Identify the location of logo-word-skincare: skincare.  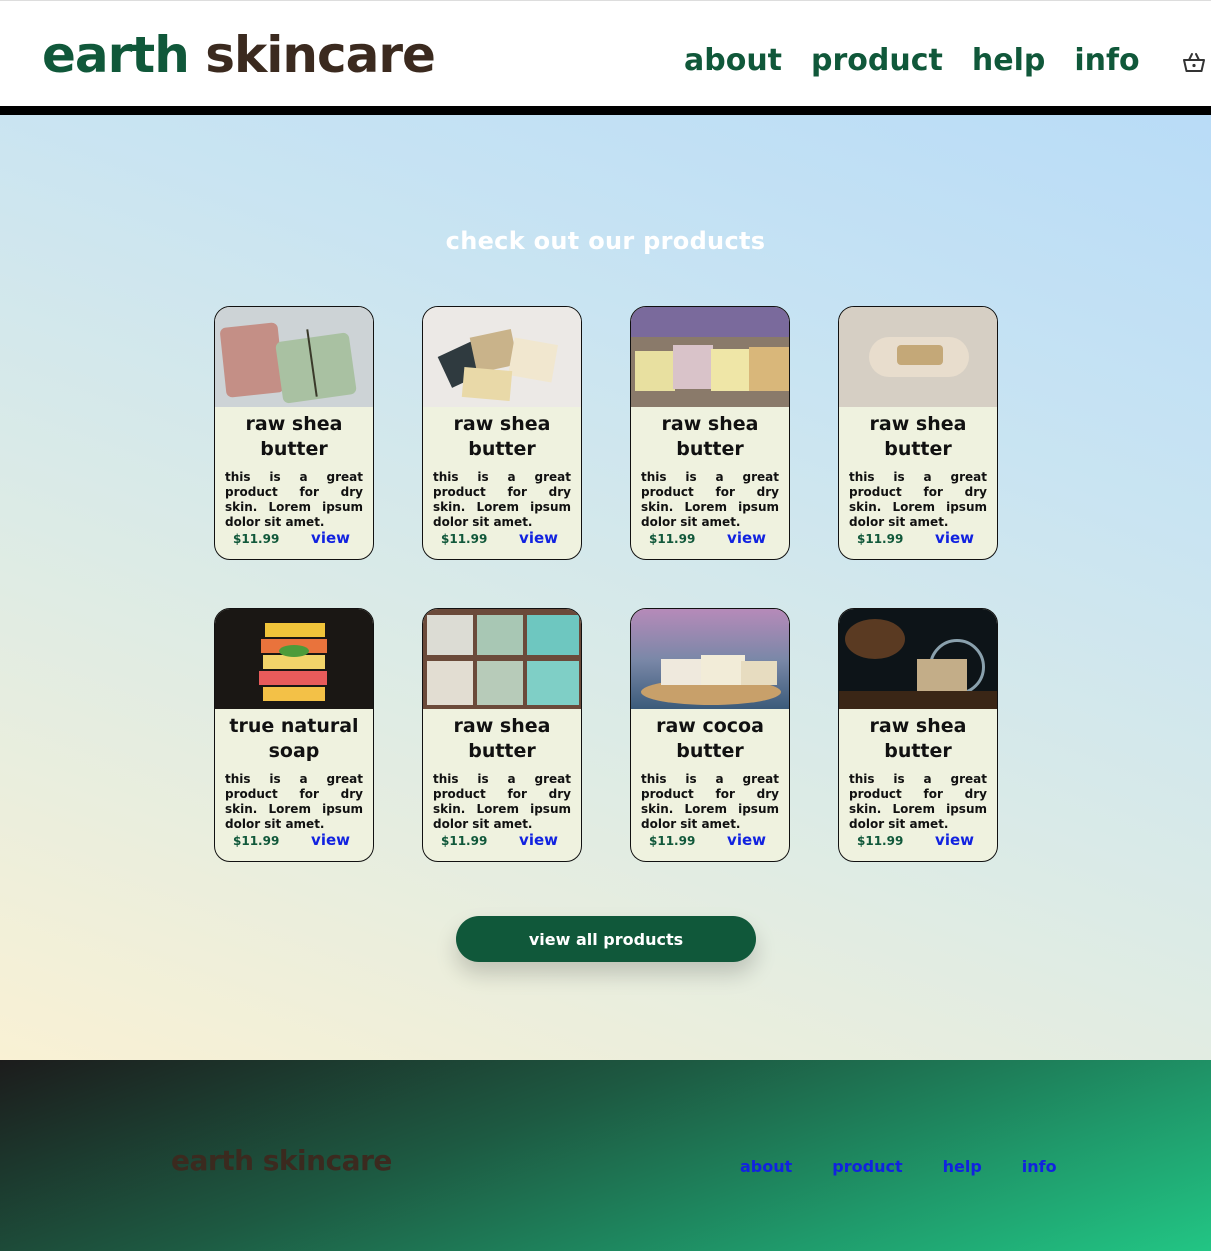
(320, 55).